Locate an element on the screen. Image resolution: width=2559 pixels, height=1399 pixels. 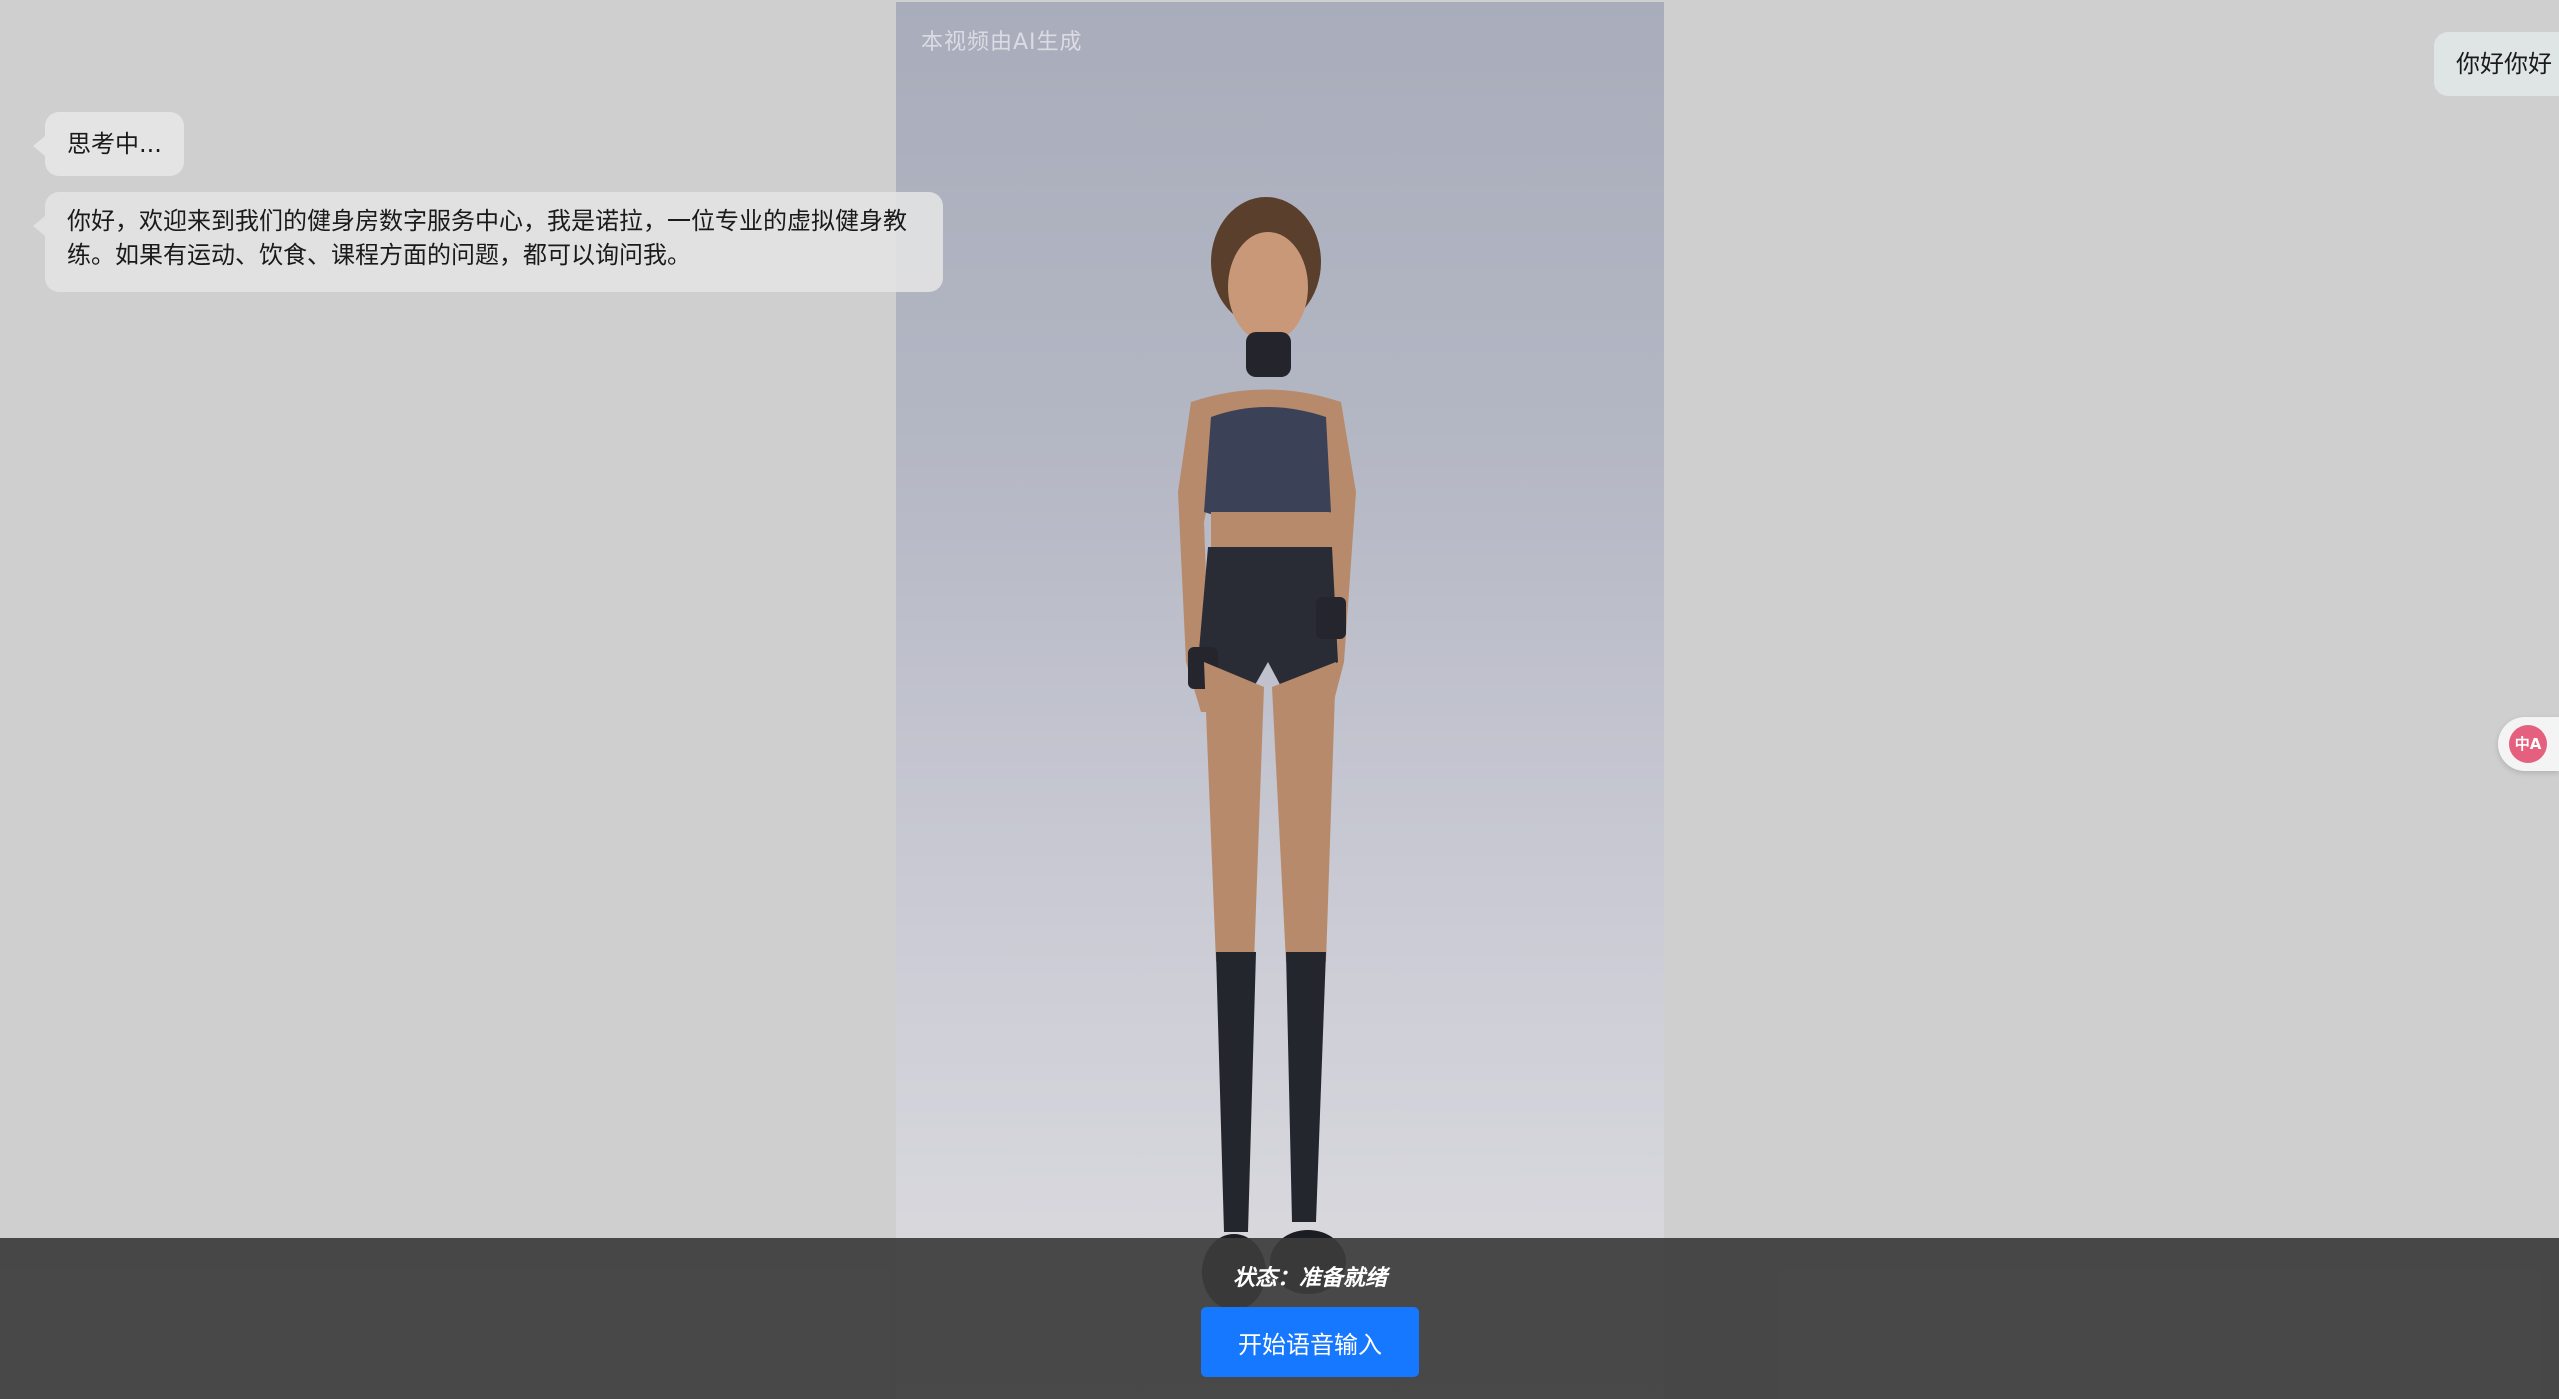
translate-float-button: 中A is located at coordinates (2528, 744).